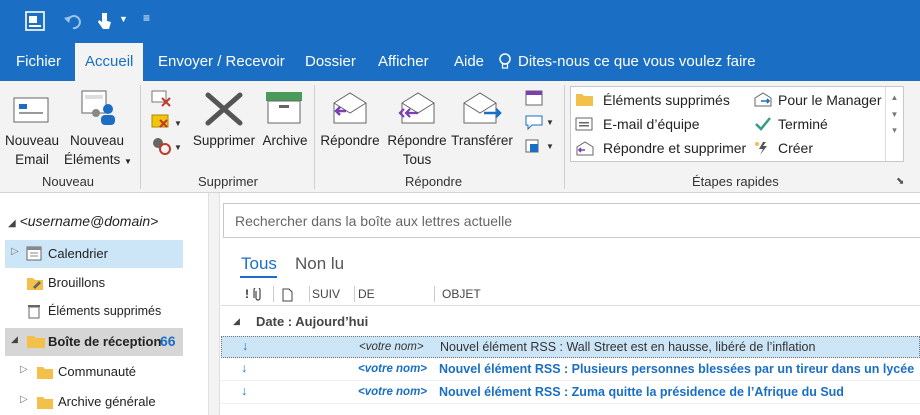 The height and width of the screenshot is (415, 920). I want to click on inbox-icon, so click(36, 342).